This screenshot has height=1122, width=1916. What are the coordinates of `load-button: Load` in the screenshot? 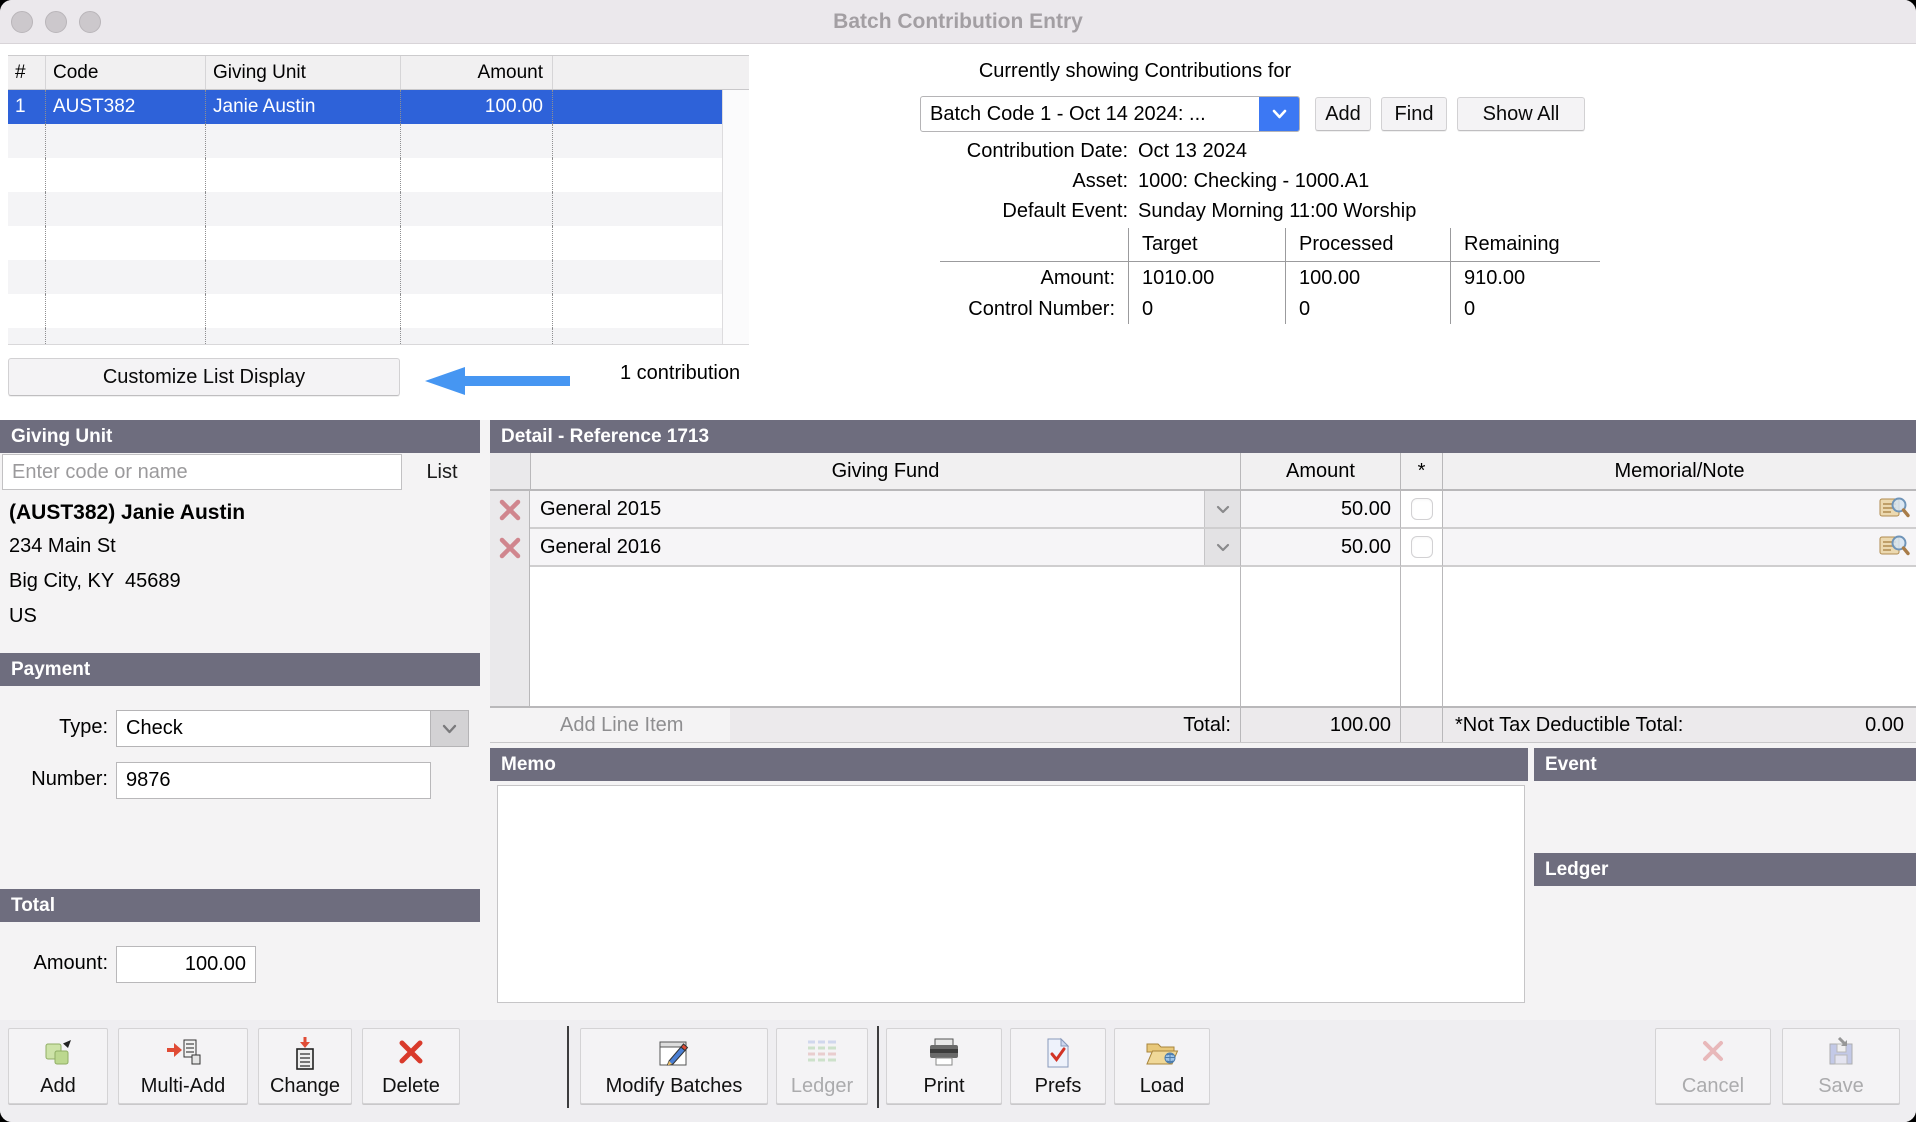 It's located at (1162, 1066).